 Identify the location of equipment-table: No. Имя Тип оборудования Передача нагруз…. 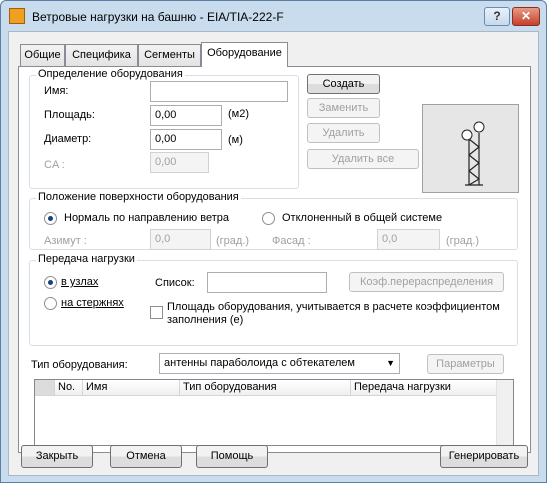
(274, 412).